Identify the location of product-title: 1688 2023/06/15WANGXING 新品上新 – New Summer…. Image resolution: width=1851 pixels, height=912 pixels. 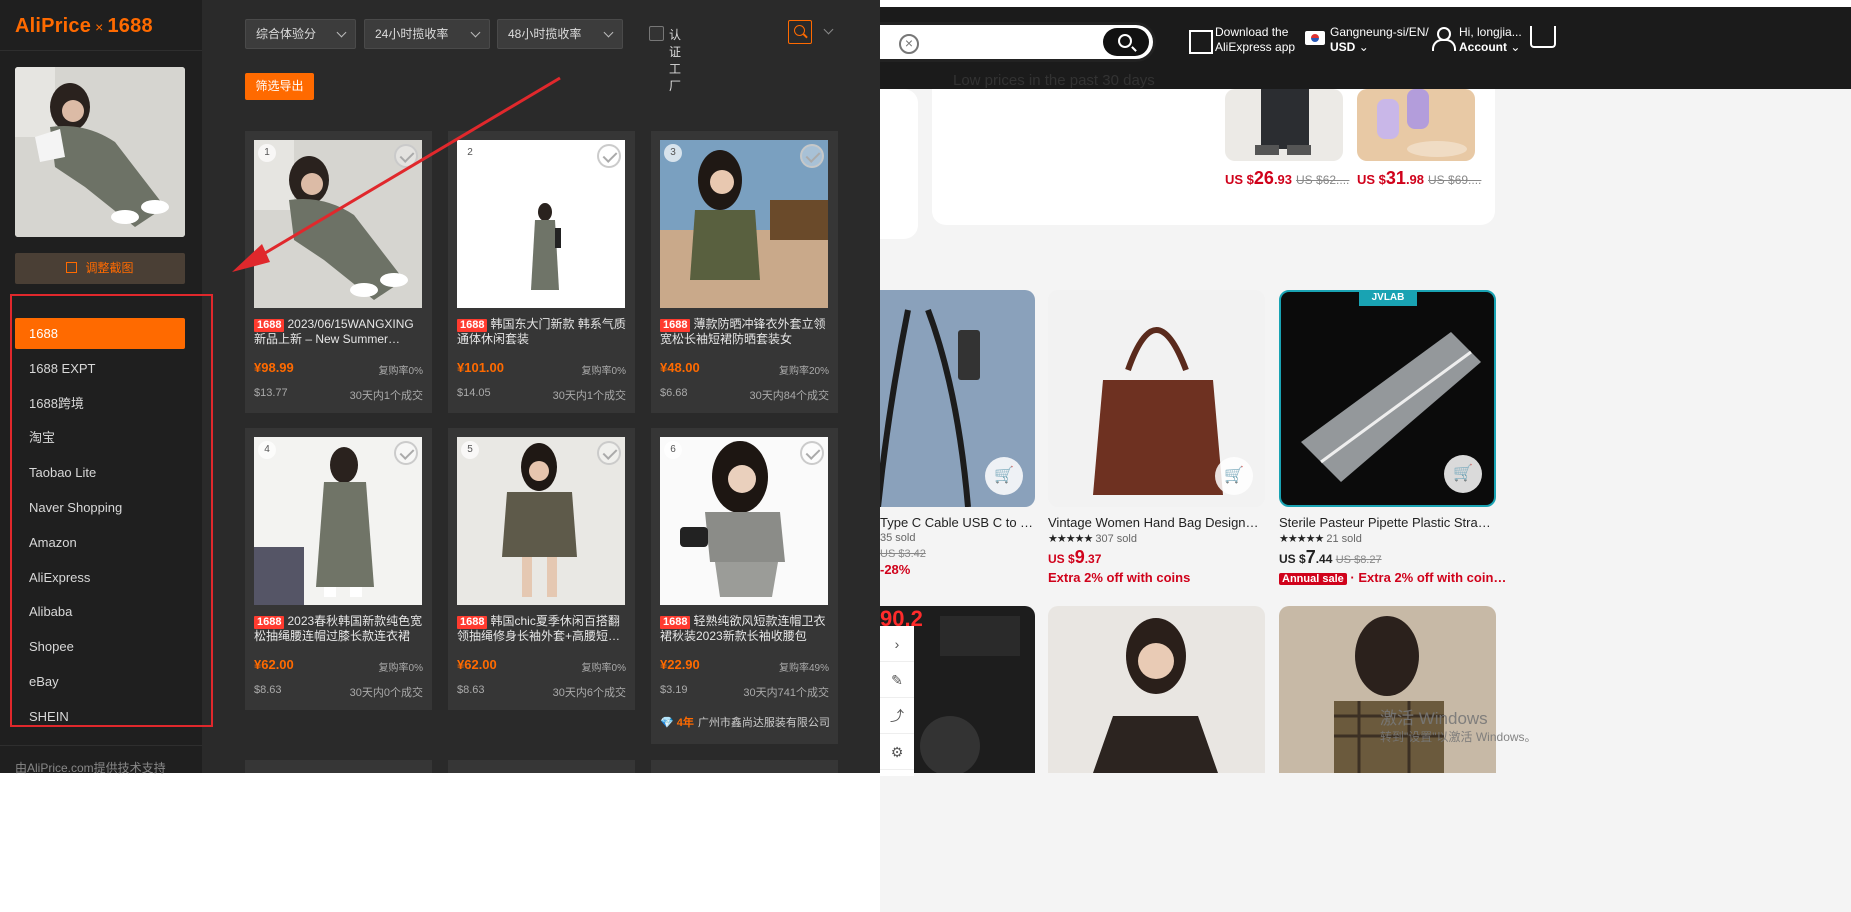
(339, 332).